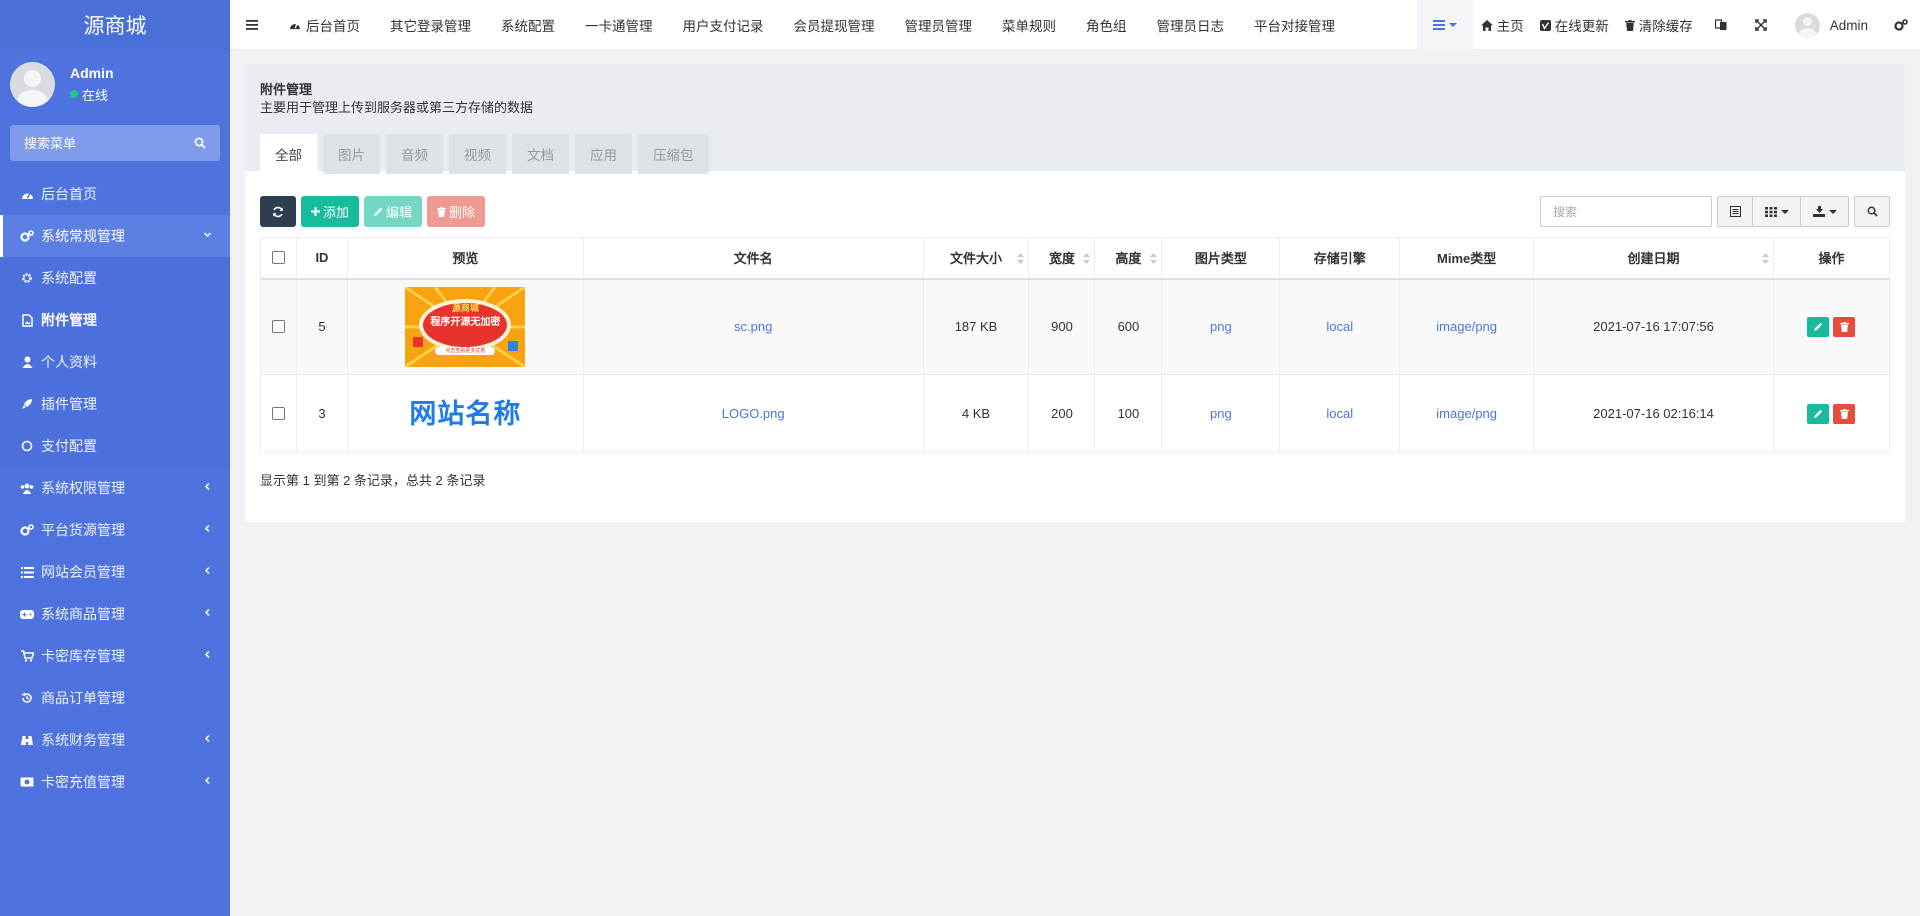 This screenshot has width=1920, height=916. Describe the element at coordinates (1581, 26) in the screenshot. I see `online-update-label: 在线更新` at that location.